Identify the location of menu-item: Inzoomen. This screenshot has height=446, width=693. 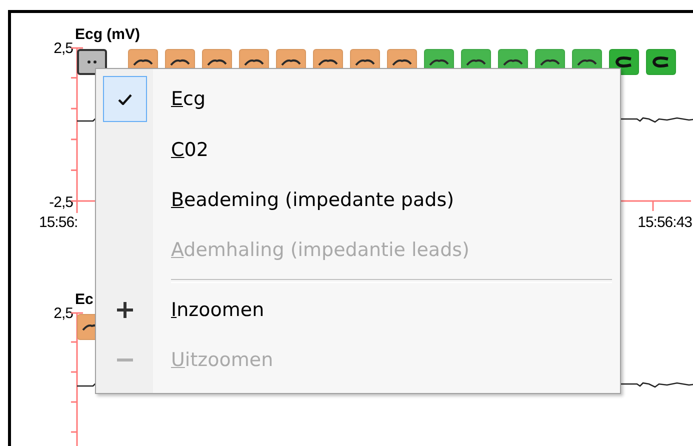
(208, 310).